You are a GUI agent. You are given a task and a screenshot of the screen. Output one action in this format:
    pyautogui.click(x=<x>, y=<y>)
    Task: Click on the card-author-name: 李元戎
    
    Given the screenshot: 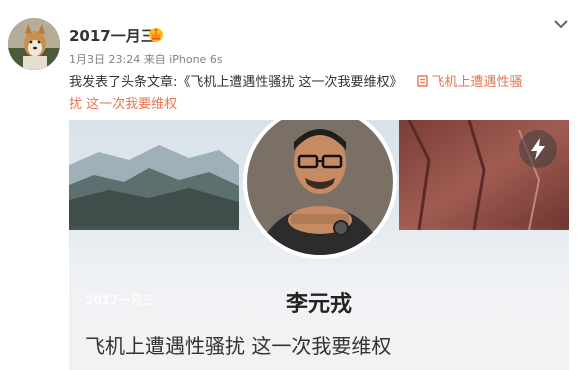 What is the action you would take?
    pyautogui.click(x=318, y=304)
    